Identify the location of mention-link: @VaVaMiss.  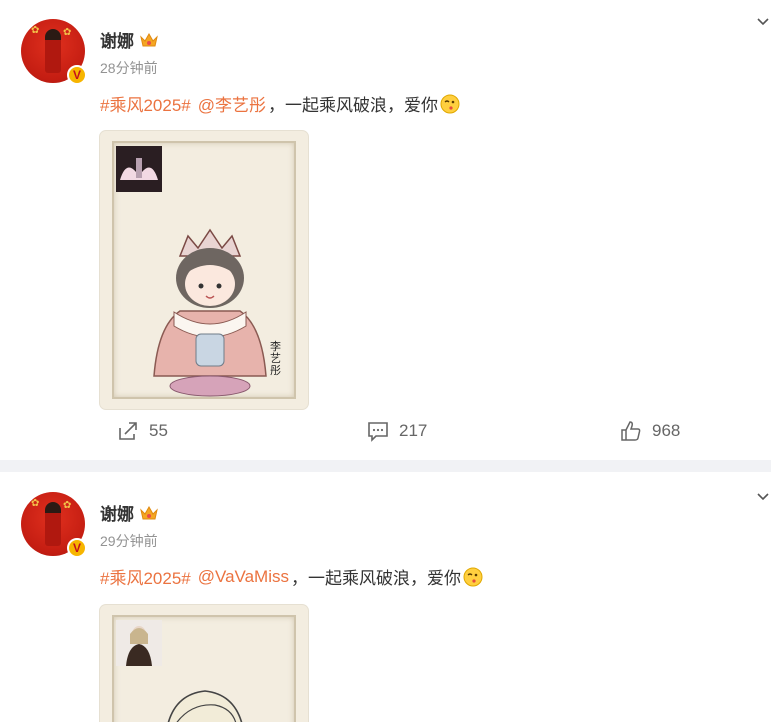
(243, 577).